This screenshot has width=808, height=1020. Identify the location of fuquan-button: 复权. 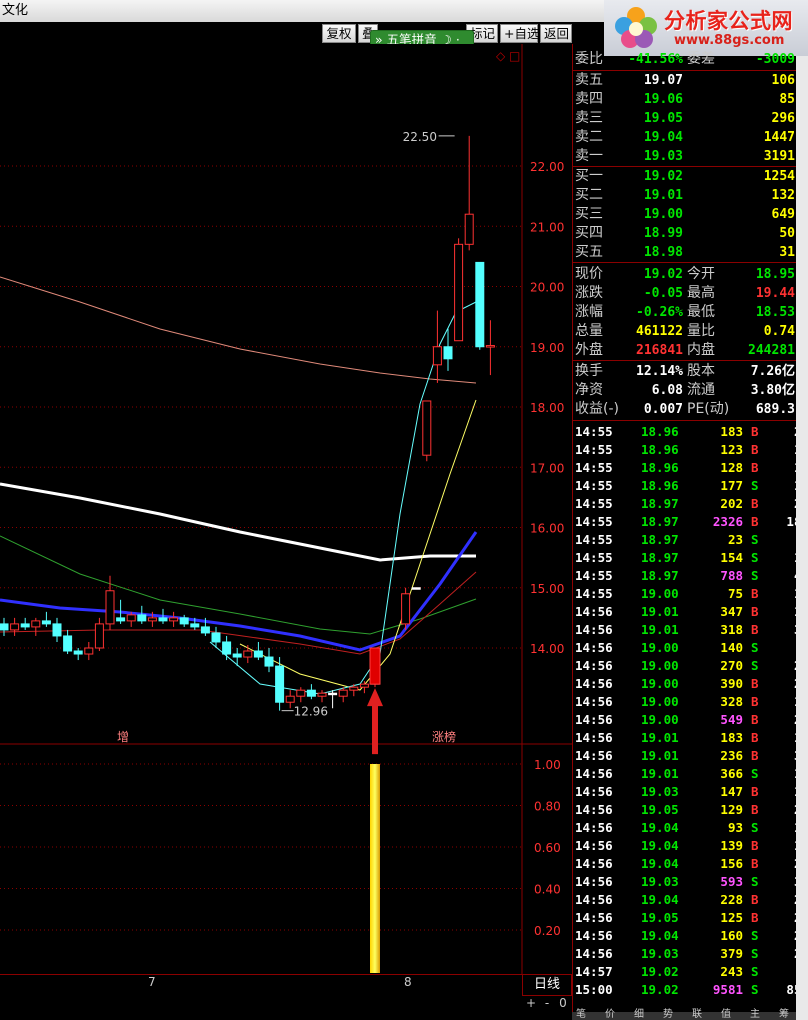
(339, 33).